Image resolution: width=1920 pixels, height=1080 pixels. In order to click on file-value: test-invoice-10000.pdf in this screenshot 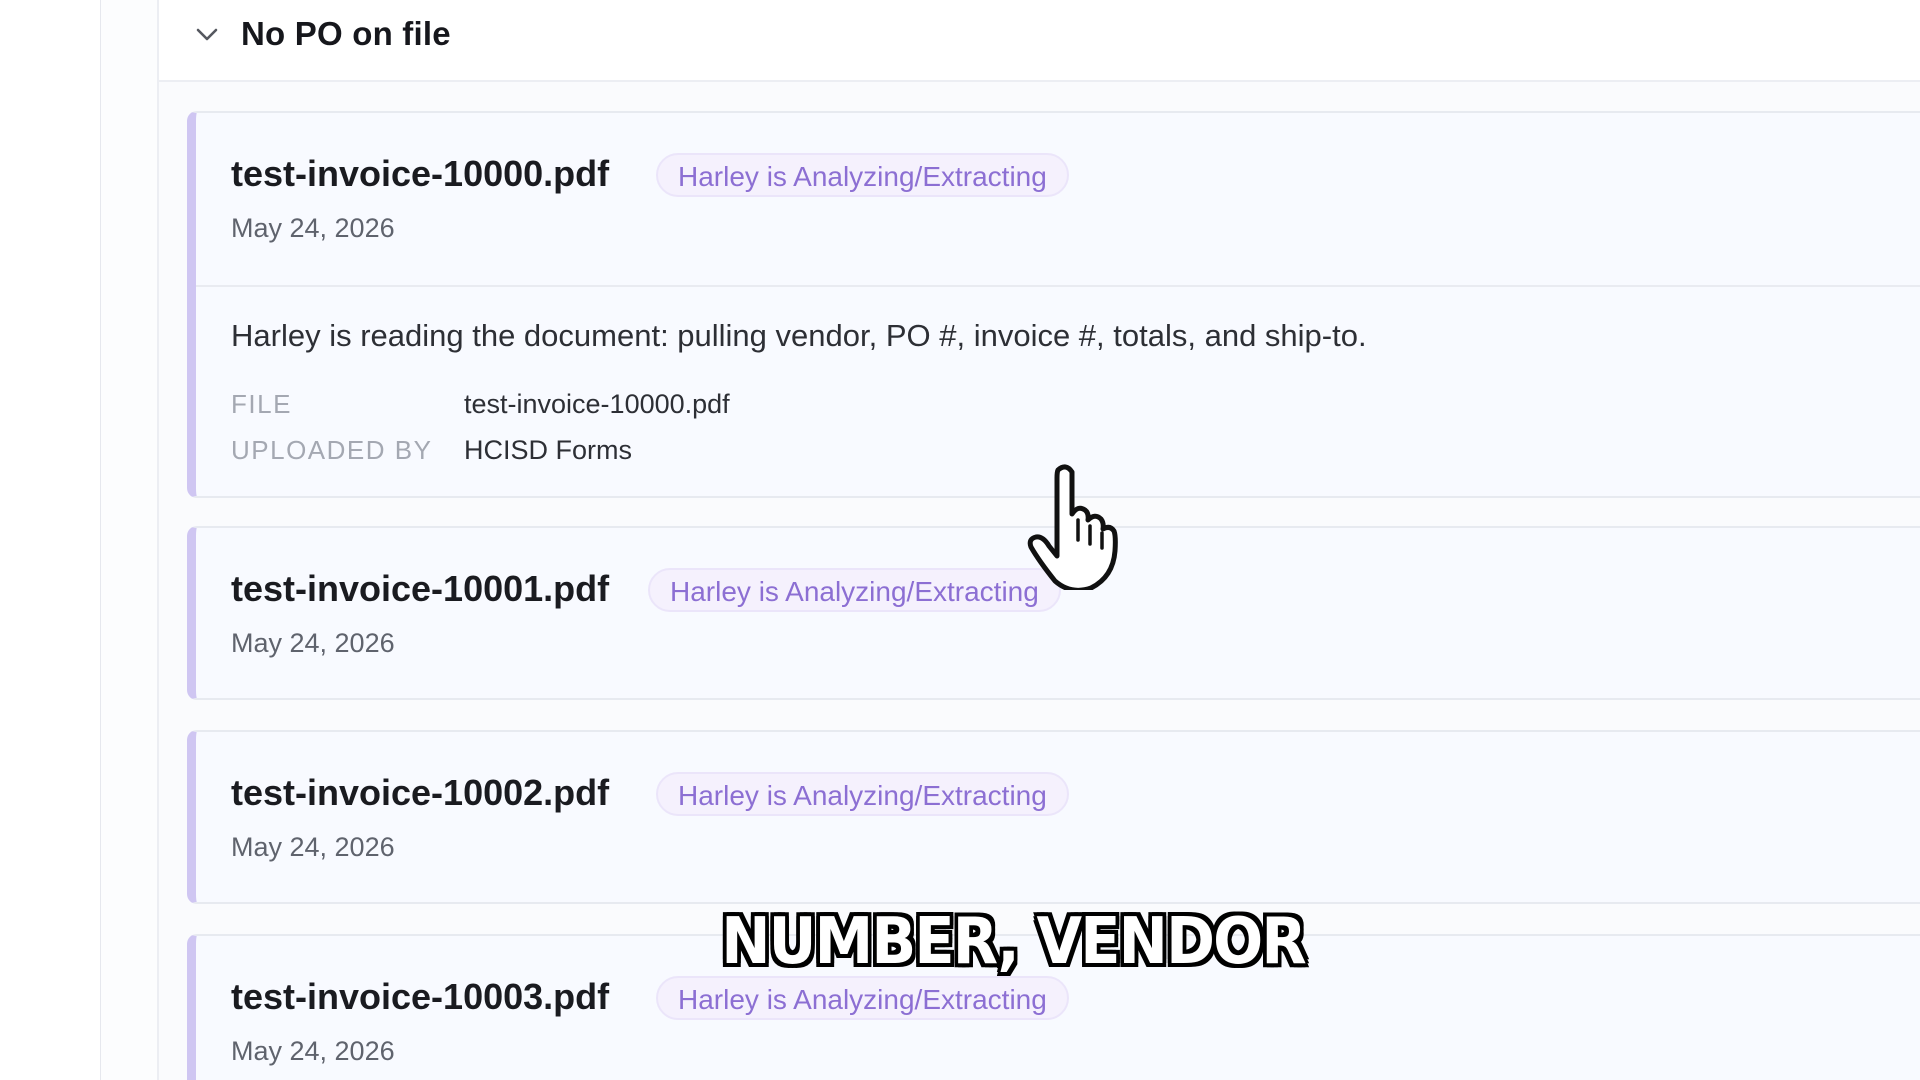, I will do `click(597, 404)`.